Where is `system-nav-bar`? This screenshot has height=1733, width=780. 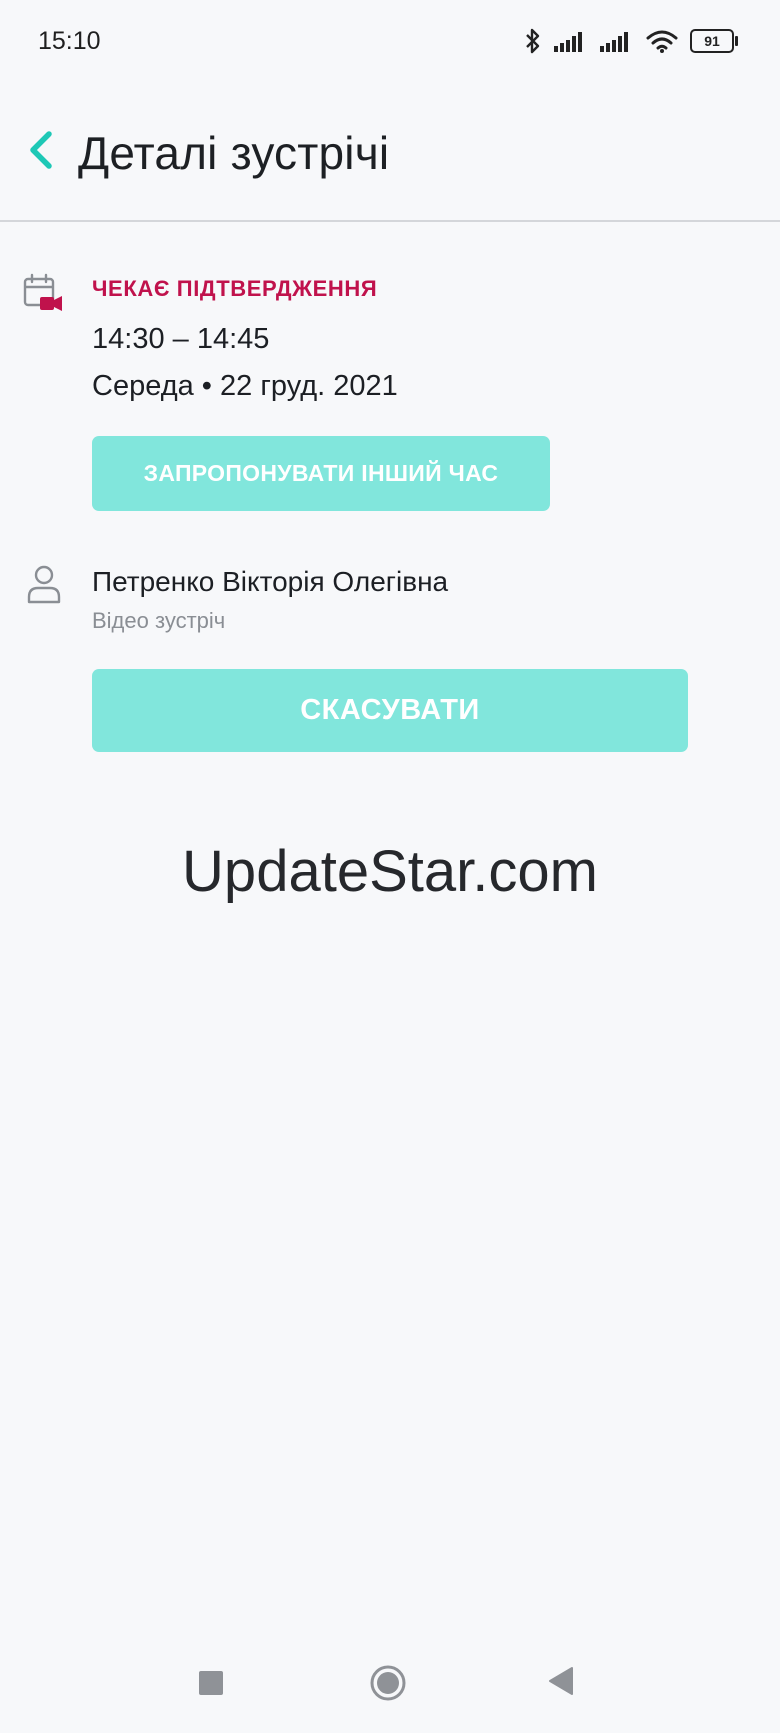 system-nav-bar is located at coordinates (390, 1685).